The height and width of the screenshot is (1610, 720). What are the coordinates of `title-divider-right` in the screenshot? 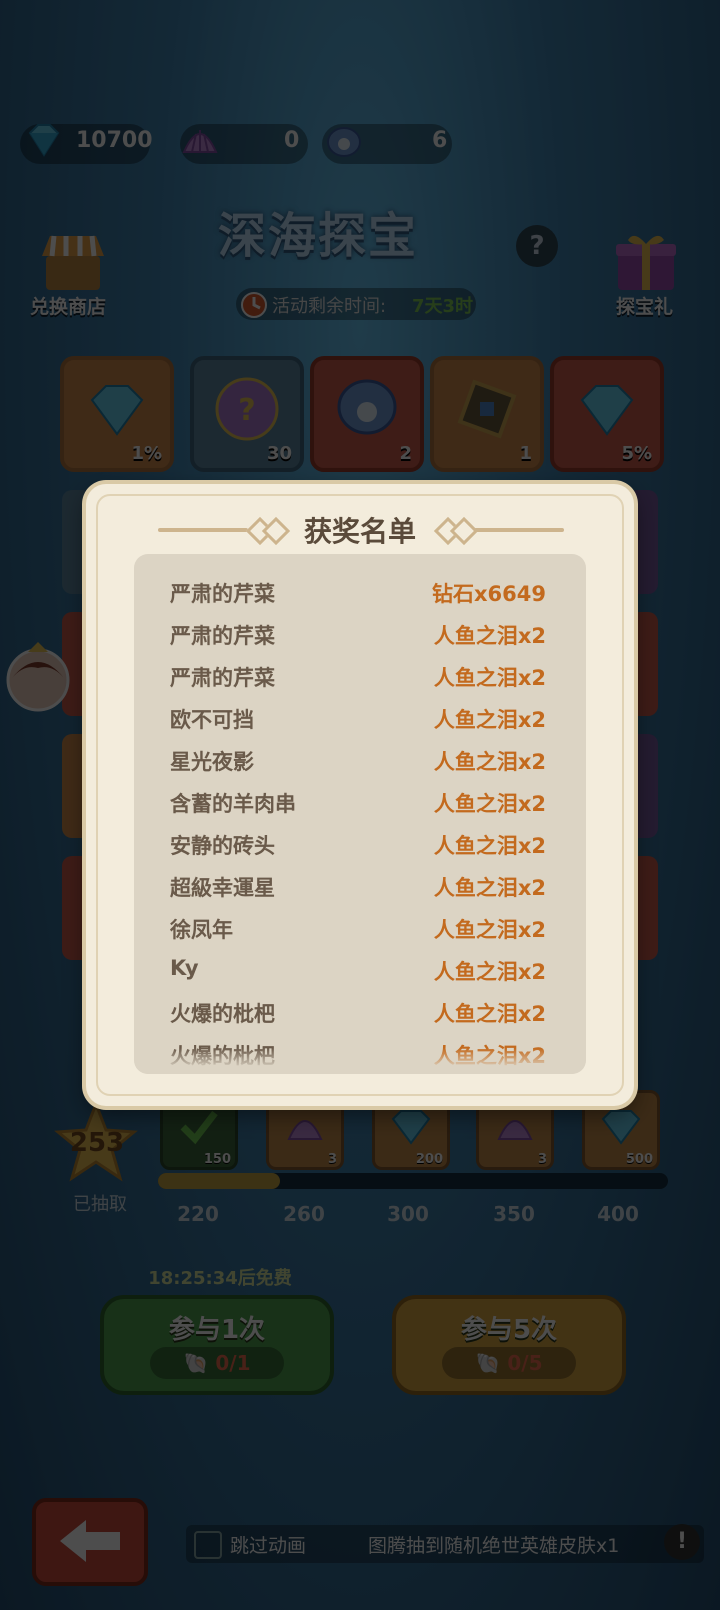 It's located at (519, 530).